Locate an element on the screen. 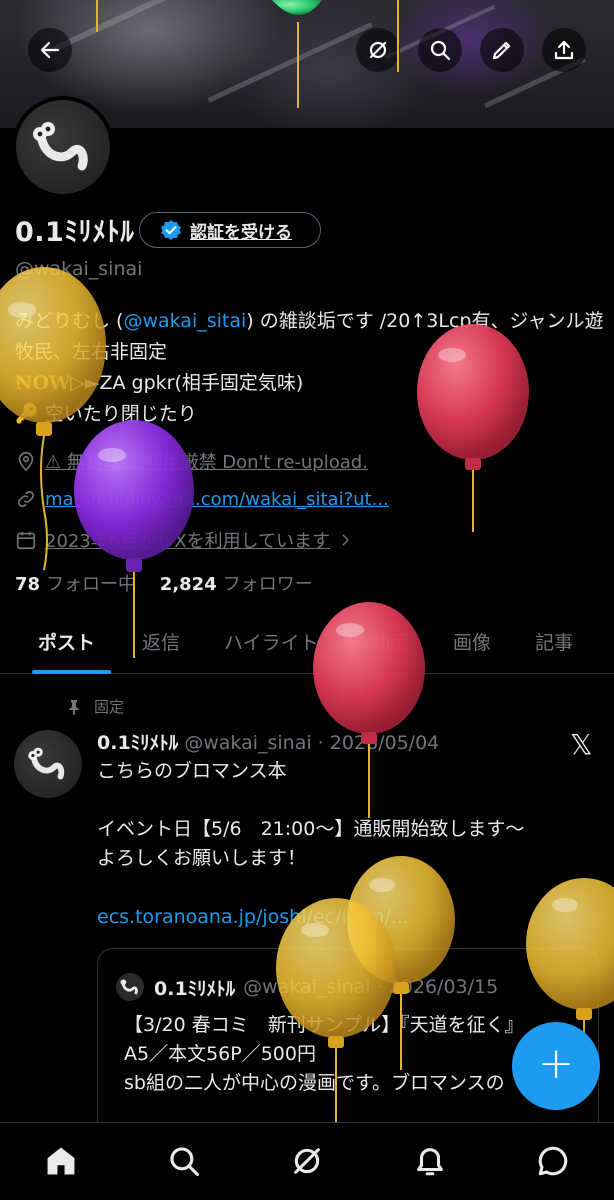 The image size is (614, 1200). quoted-post-header: 0.1ﾐﾘﾒﾄﾙ @wakai_sinai · 2026/03/15 is located at coordinates (307, 987).